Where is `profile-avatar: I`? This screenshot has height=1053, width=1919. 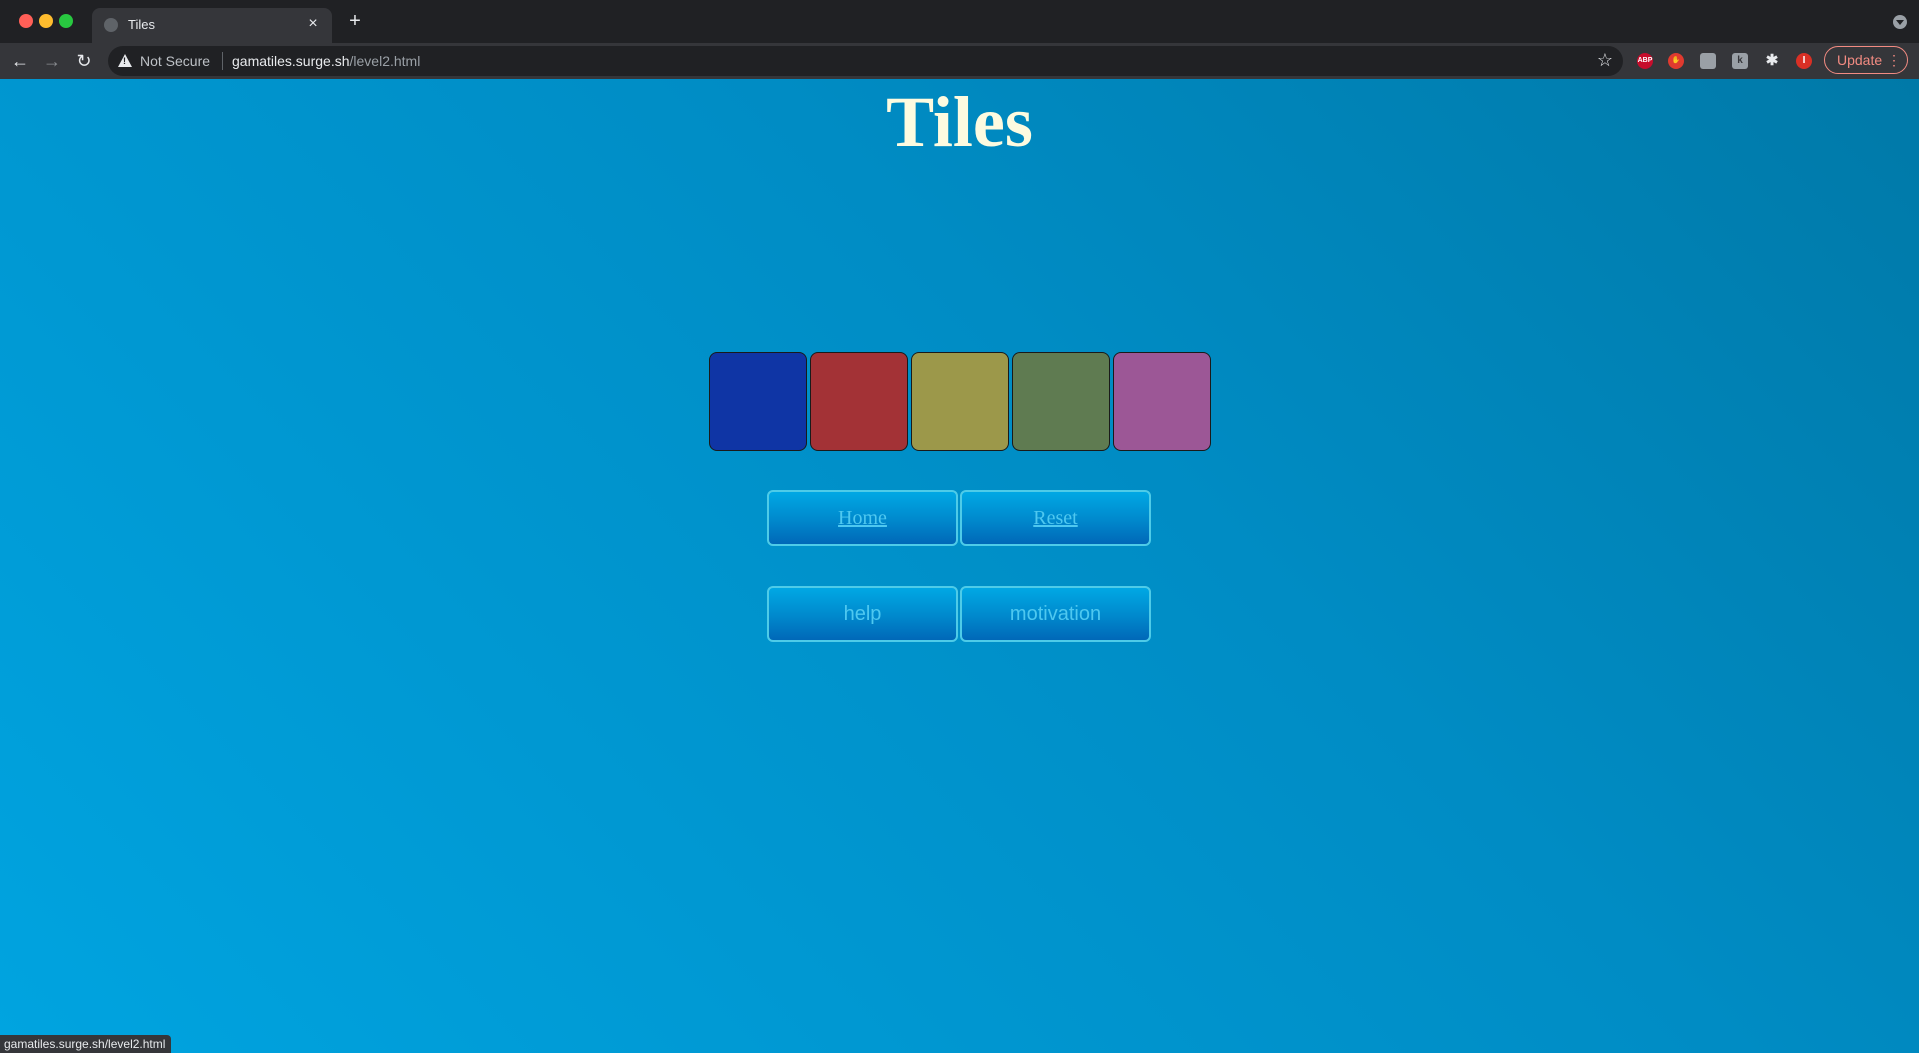 profile-avatar: I is located at coordinates (1804, 61).